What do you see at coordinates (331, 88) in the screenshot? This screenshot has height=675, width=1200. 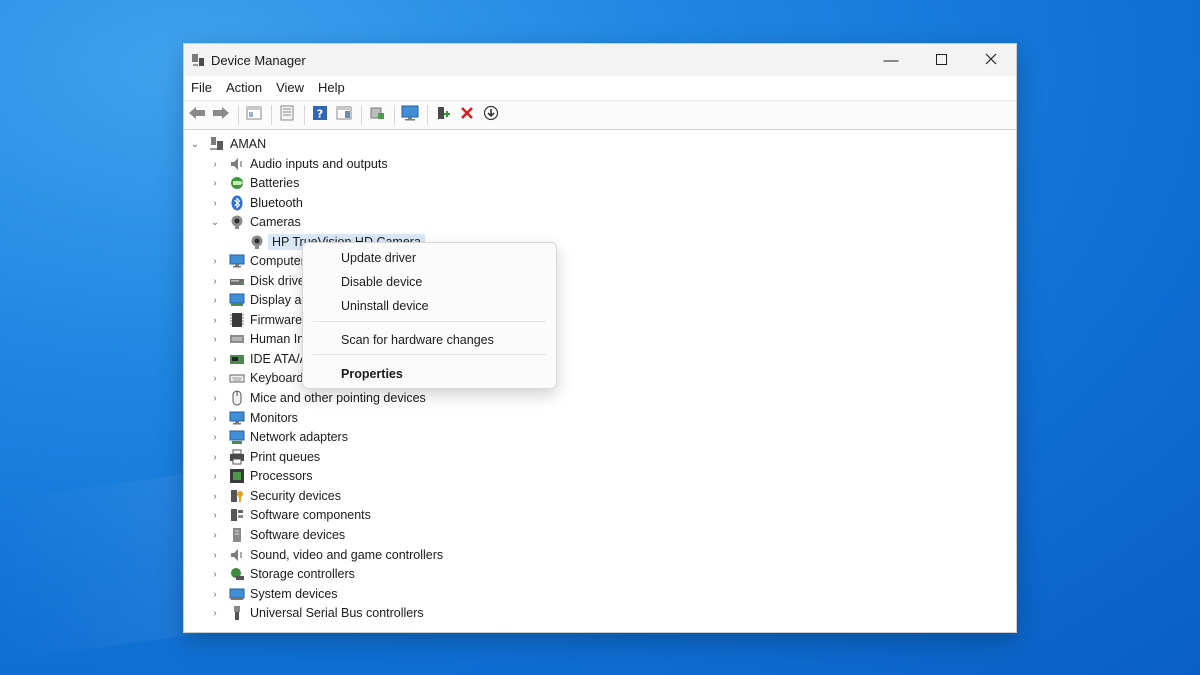 I see `menu-help: Help` at bounding box center [331, 88].